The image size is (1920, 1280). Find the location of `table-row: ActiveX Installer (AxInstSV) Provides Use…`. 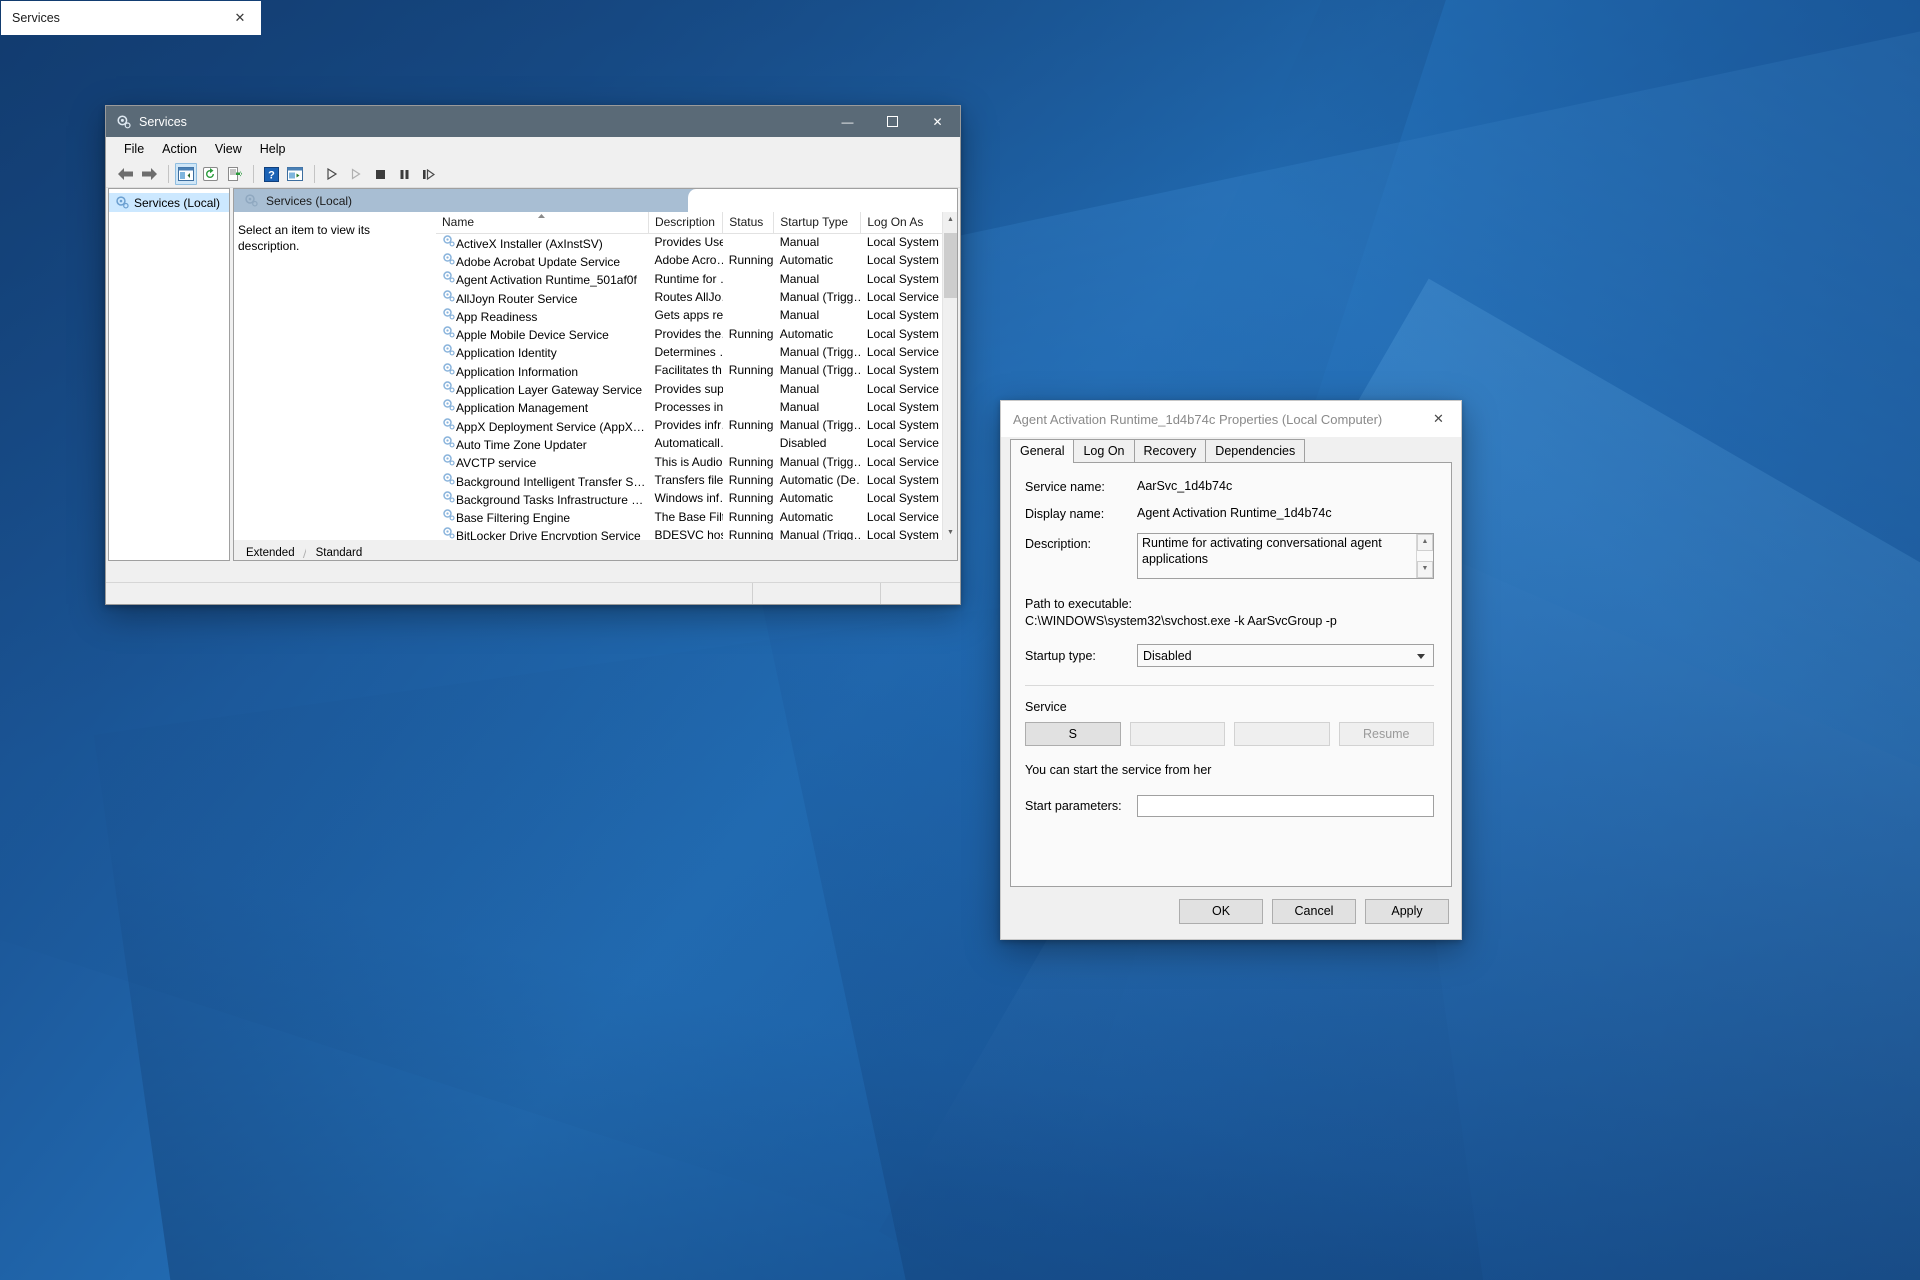

table-row: ActiveX Installer (AxInstSV) Provides Use… is located at coordinates (696, 242).